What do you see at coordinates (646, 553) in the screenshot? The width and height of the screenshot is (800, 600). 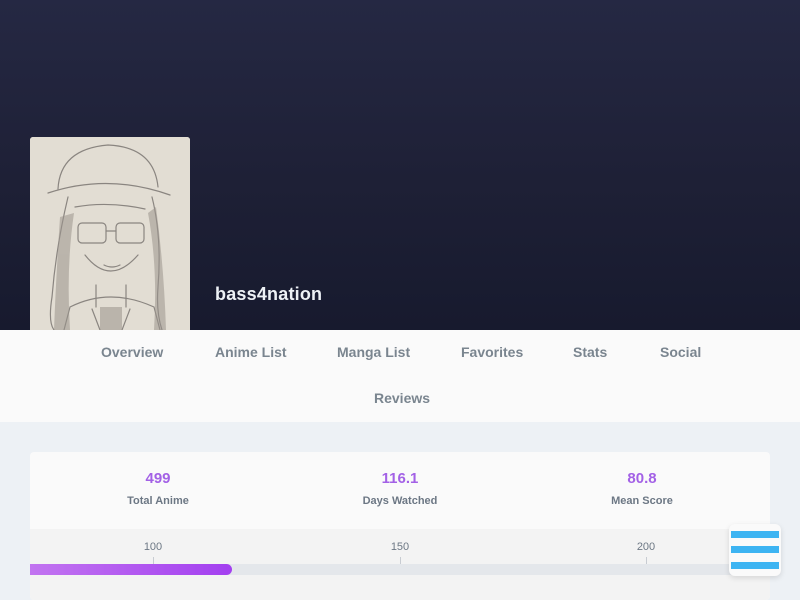 I see `milestone-200: 200` at bounding box center [646, 553].